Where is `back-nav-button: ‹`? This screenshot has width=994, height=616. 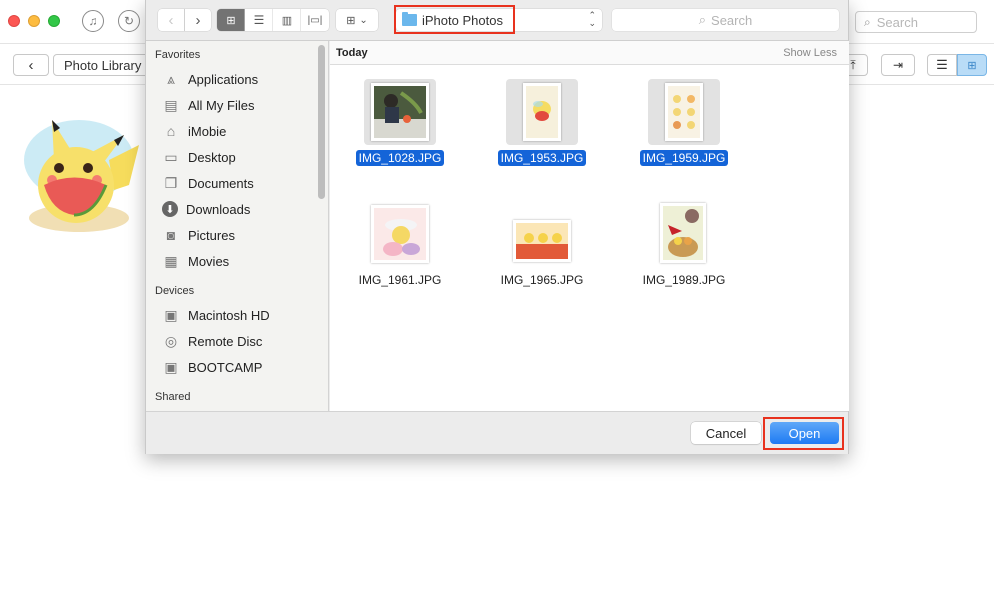
back-nav-button: ‹ is located at coordinates (171, 20).